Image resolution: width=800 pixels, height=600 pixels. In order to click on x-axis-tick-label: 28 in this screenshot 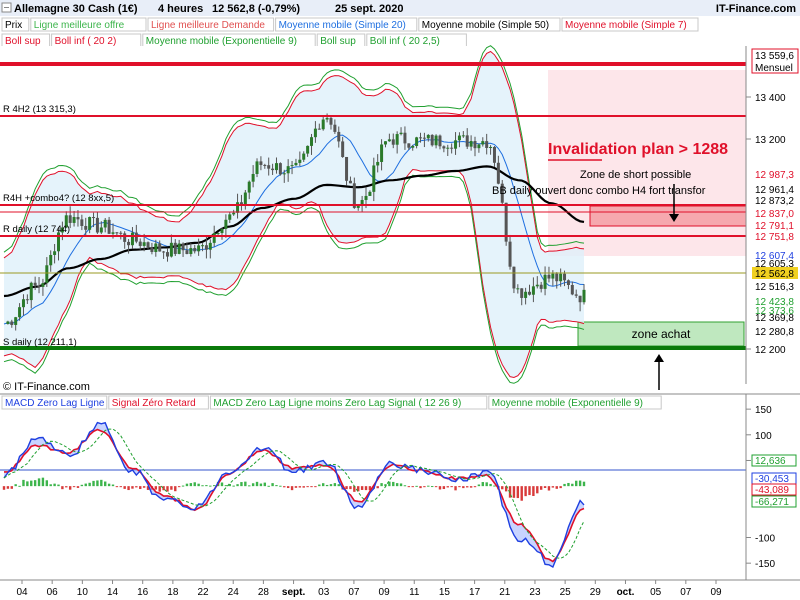, I will do `click(264, 592)`.